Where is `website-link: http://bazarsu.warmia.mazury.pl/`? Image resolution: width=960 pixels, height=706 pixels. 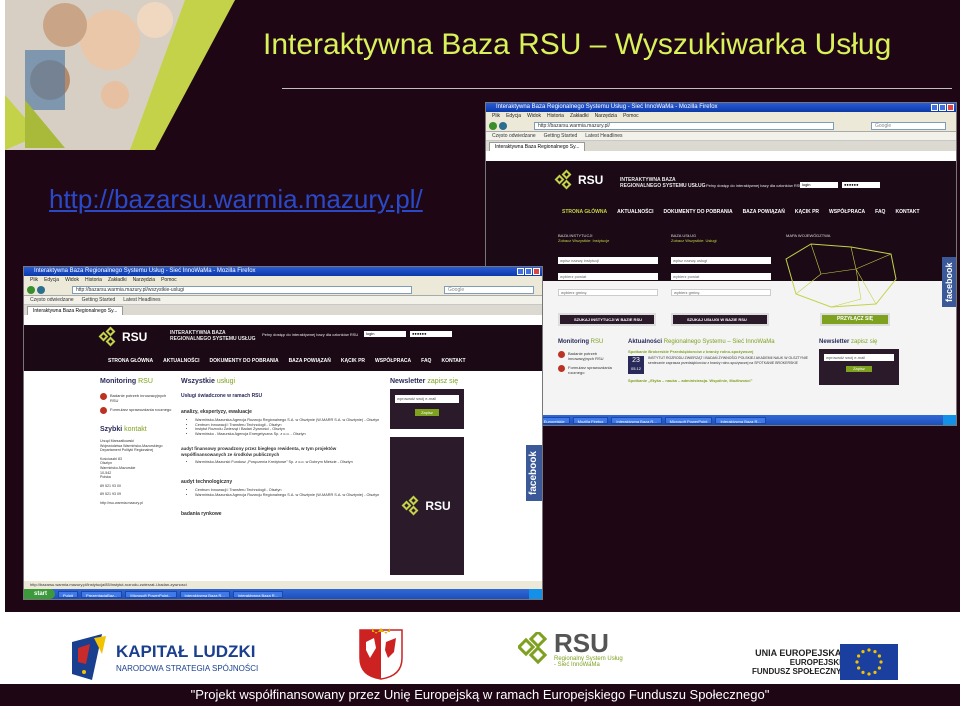 website-link: http://bazarsu.warmia.mazury.pl/ is located at coordinates (236, 199).